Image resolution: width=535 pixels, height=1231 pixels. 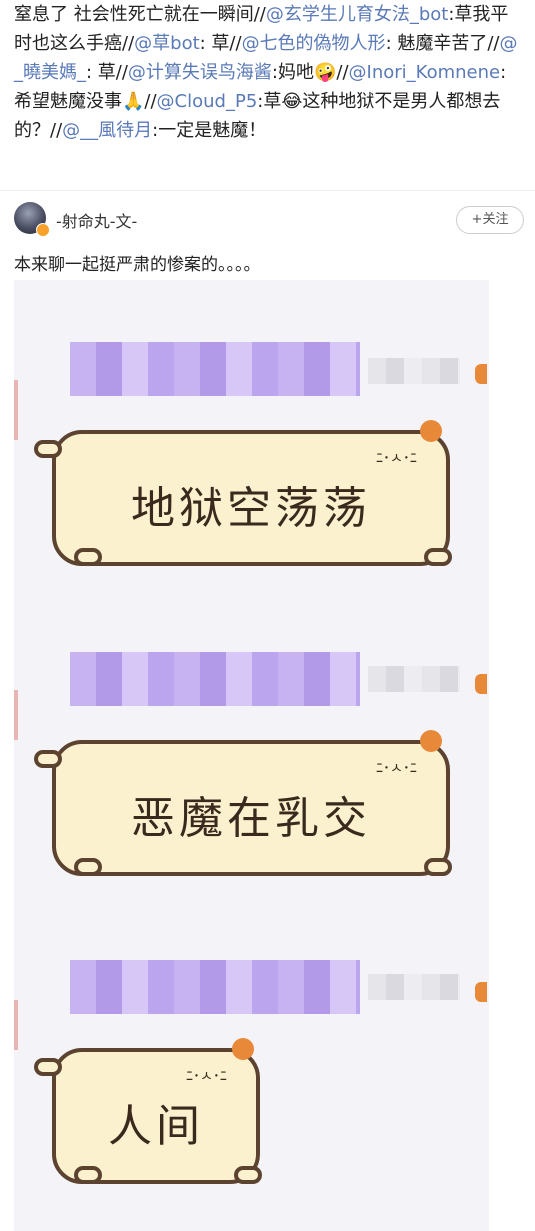 I want to click on mention-link: @__風待月, so click(x=107, y=130).